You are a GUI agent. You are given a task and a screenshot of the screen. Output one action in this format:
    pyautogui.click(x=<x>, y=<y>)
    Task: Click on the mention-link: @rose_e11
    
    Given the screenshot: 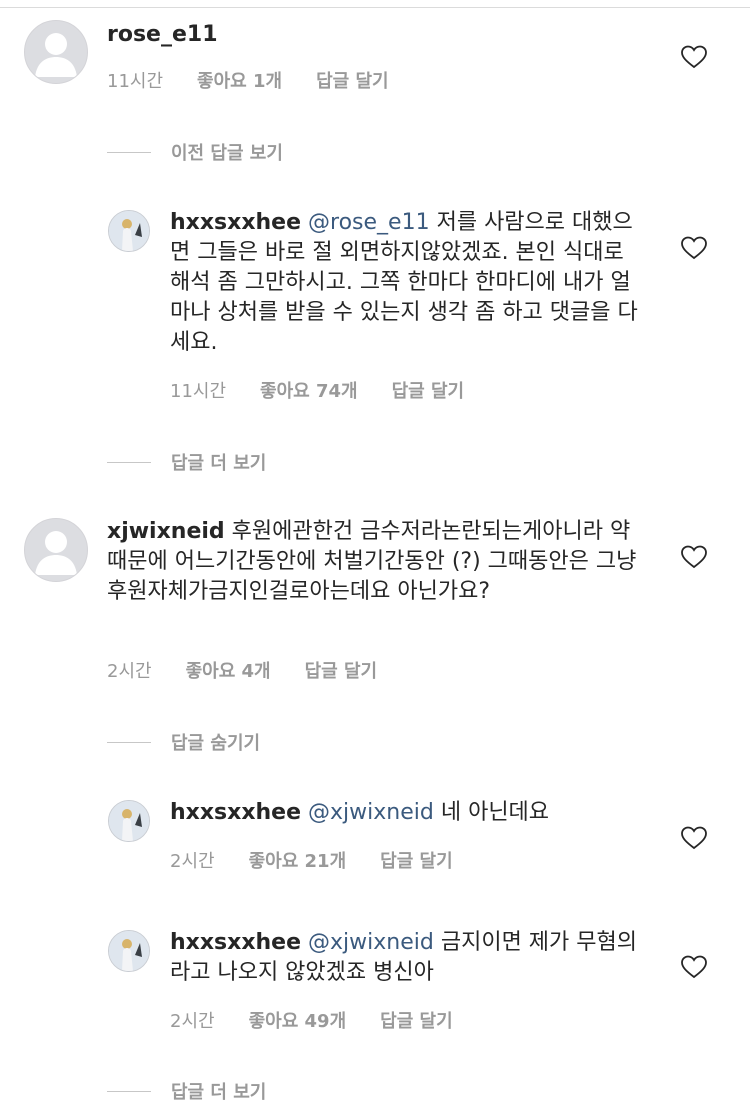 What is the action you would take?
    pyautogui.click(x=369, y=222)
    